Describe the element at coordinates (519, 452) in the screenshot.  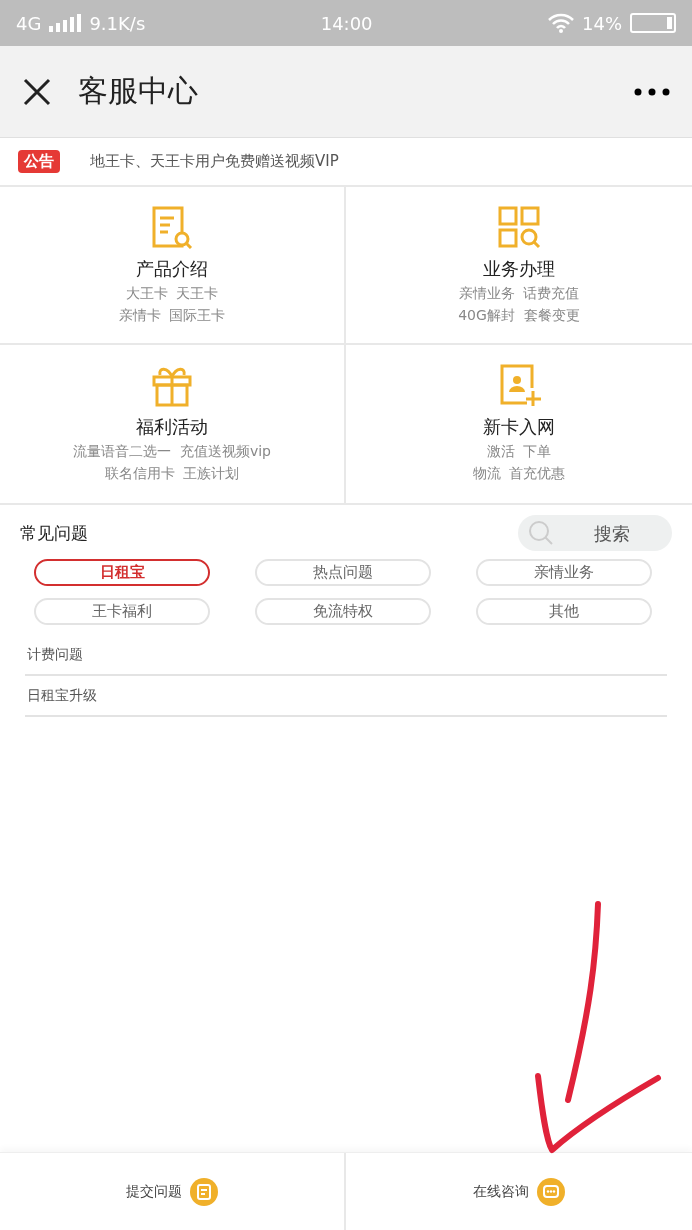
I see `service-links: 激活 下单` at that location.